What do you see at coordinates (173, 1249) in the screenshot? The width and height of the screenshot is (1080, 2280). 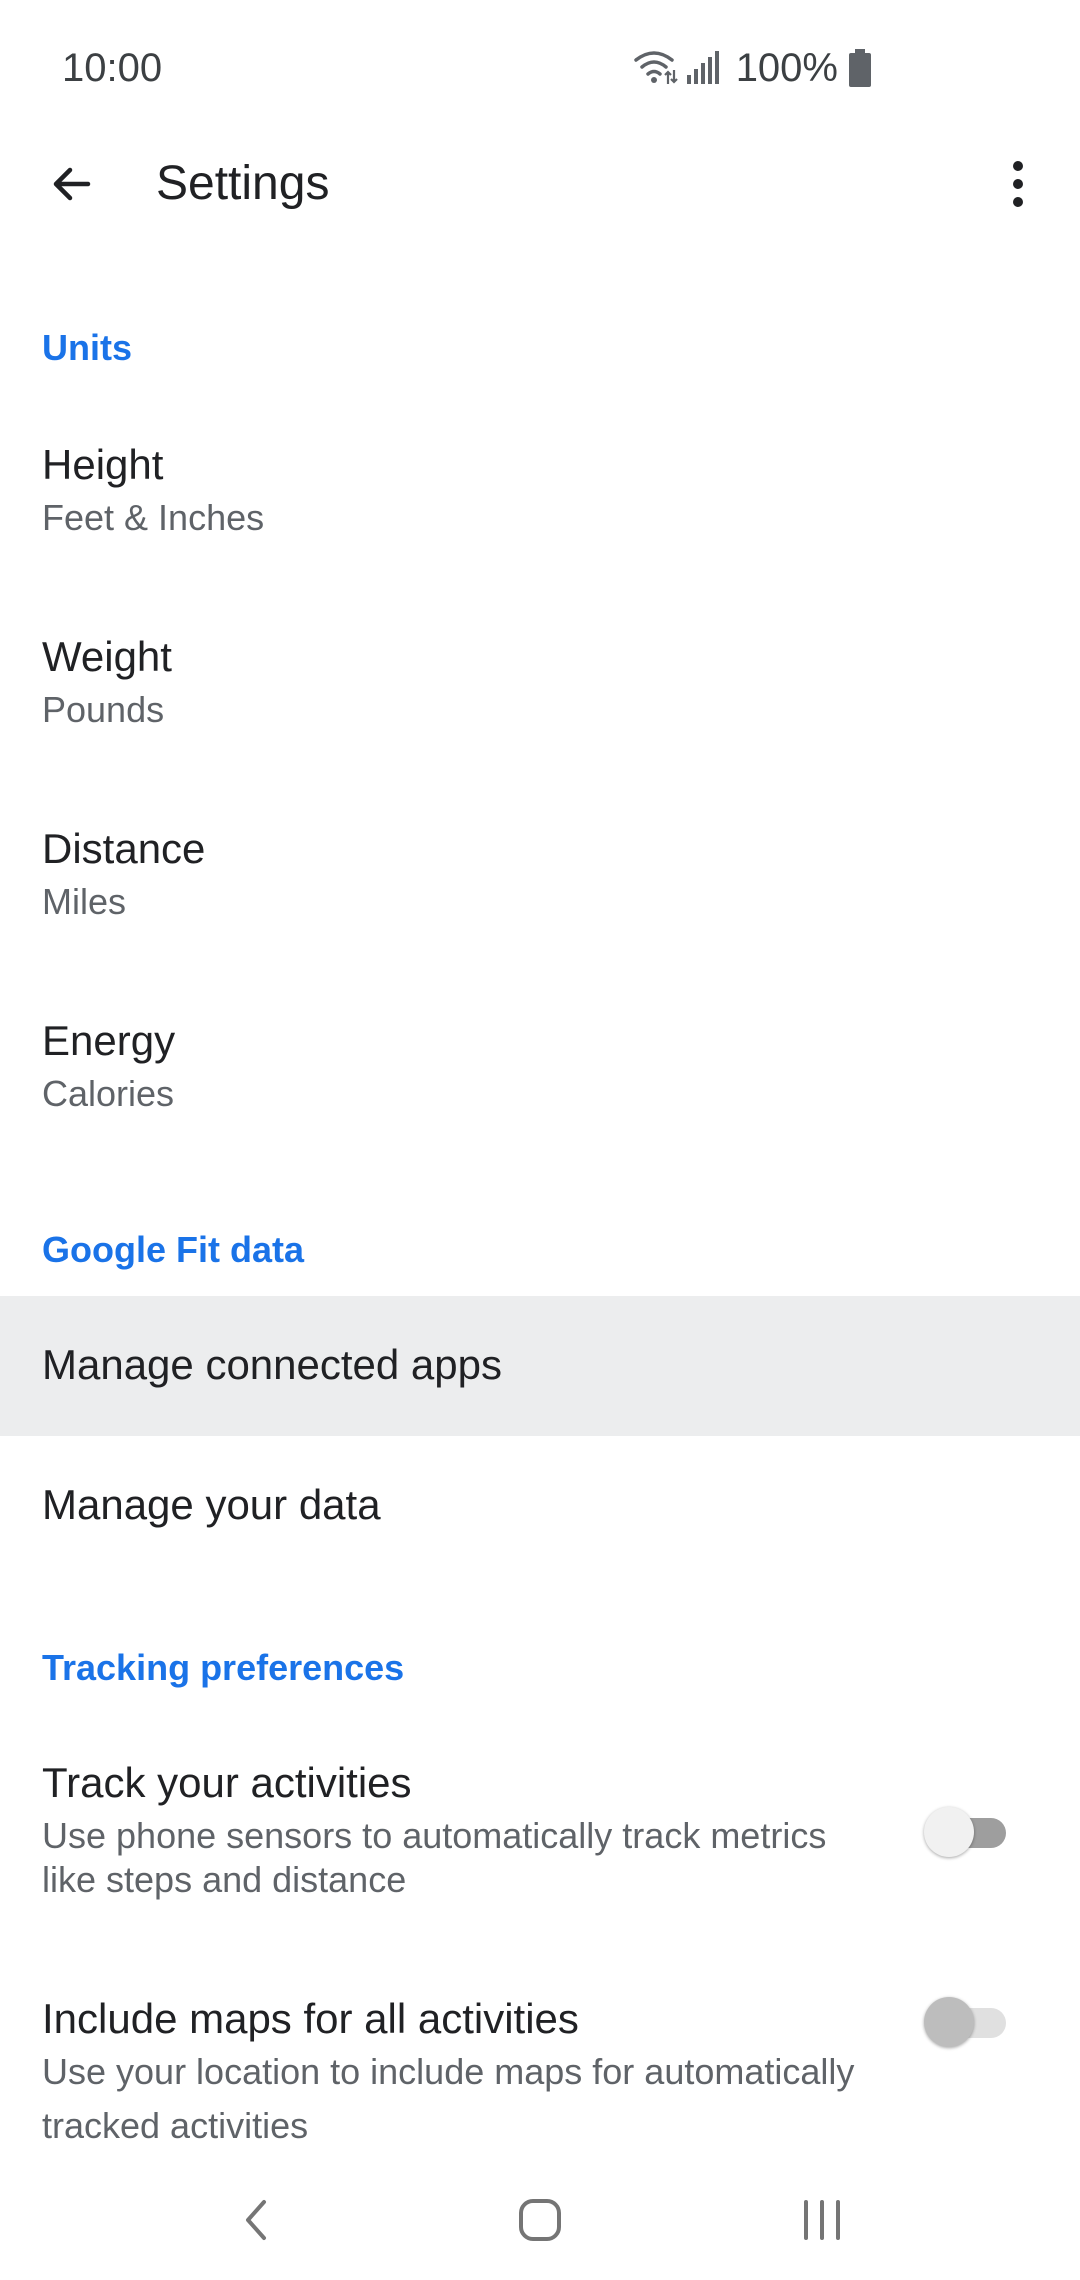 I see `section-header-google-fit-data: Google Fit data` at bounding box center [173, 1249].